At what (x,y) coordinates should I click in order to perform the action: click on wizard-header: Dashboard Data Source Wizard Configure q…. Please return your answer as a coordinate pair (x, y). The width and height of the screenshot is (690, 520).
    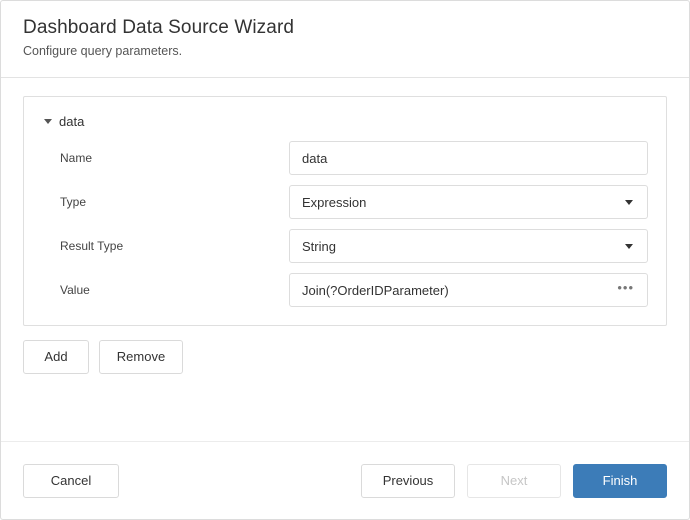
    Looking at the image, I should click on (345, 39).